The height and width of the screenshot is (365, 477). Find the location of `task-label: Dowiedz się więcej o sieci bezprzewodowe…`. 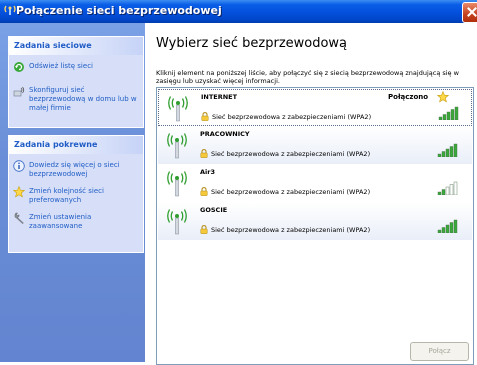

task-label: Dowiedz się więcej o sieci bezprzewodowe… is located at coordinates (74, 169).